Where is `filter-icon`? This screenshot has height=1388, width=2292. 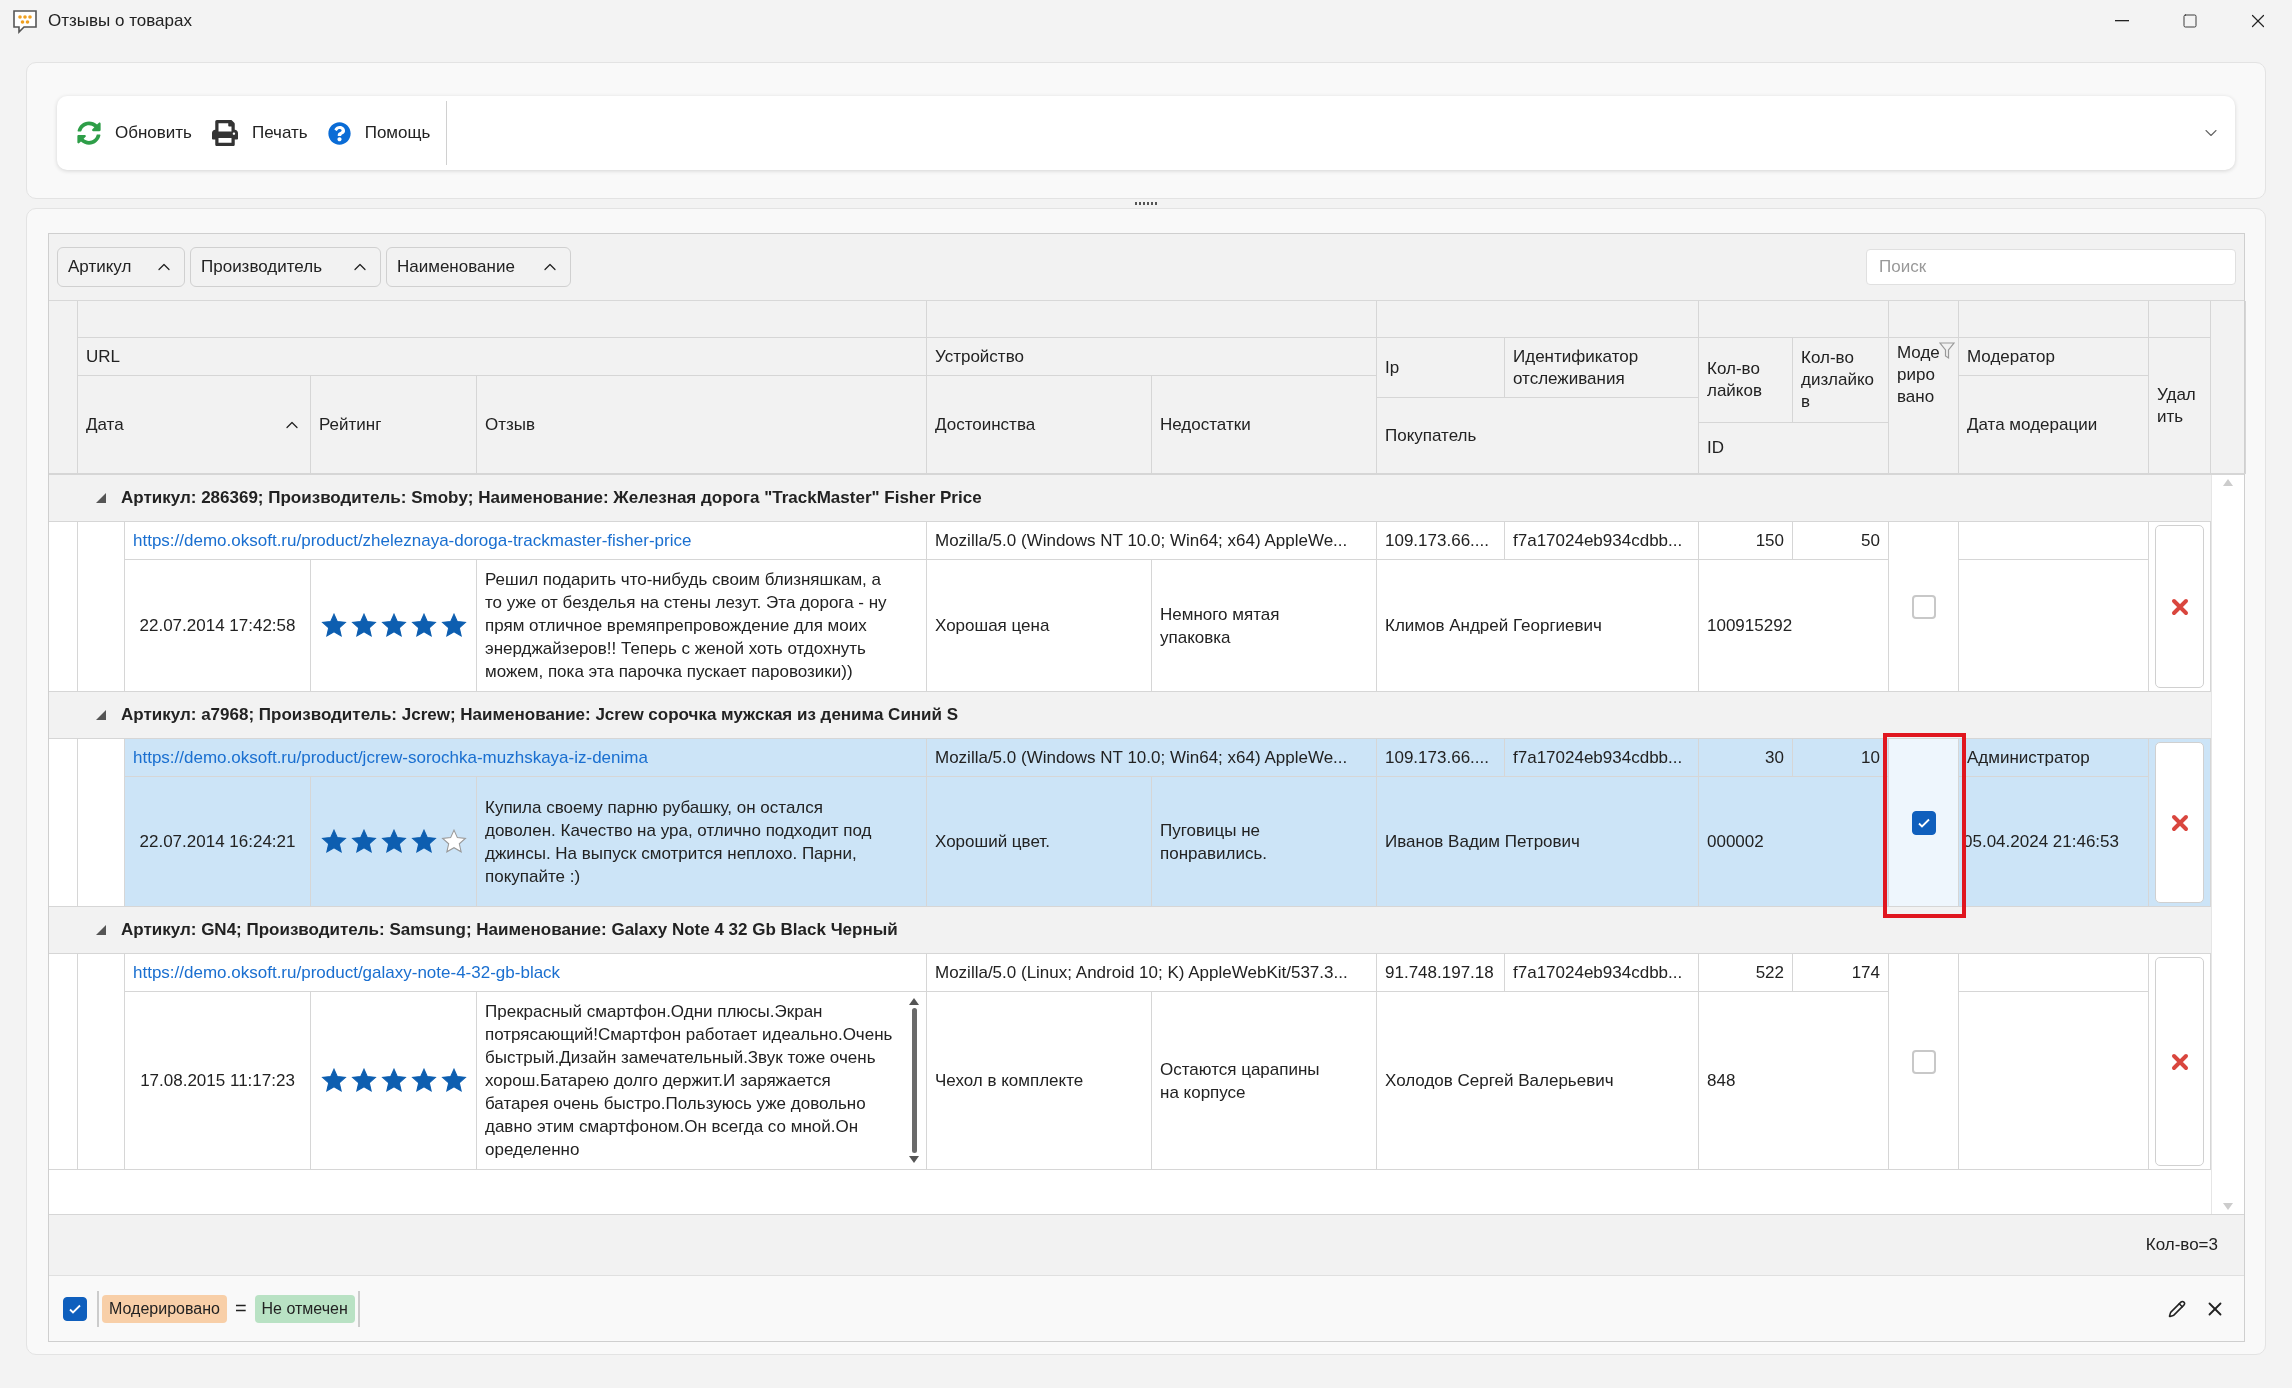
filter-icon is located at coordinates (1947, 351).